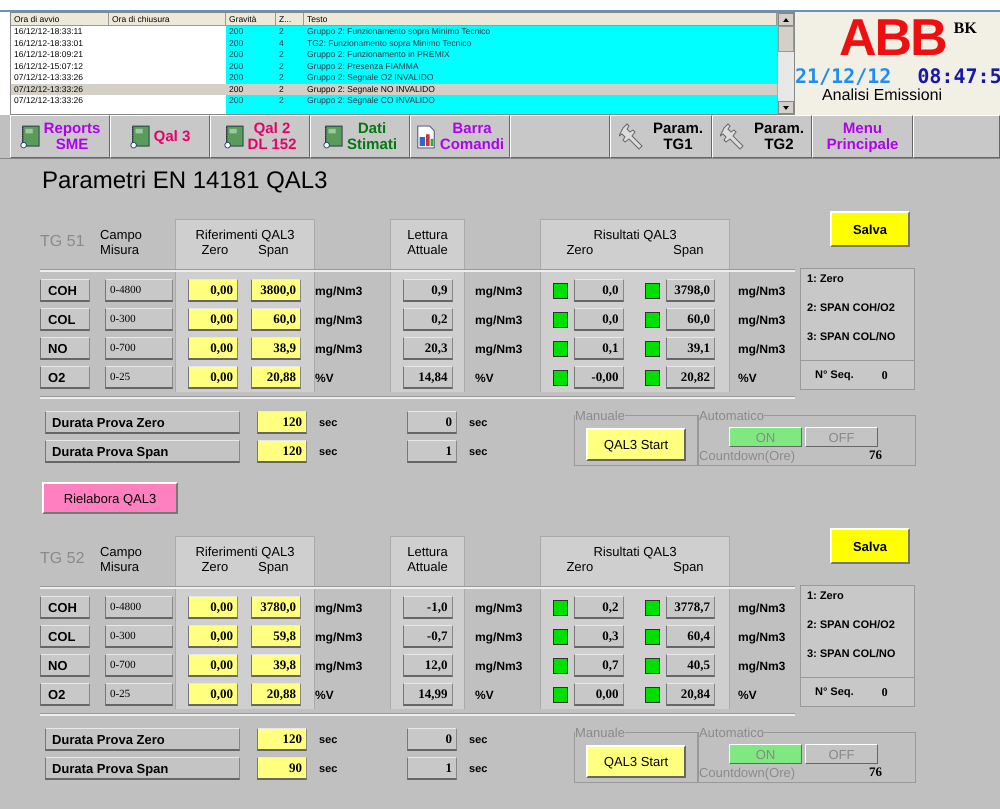  What do you see at coordinates (234, 137) in the screenshot?
I see `panel-icon` at bounding box center [234, 137].